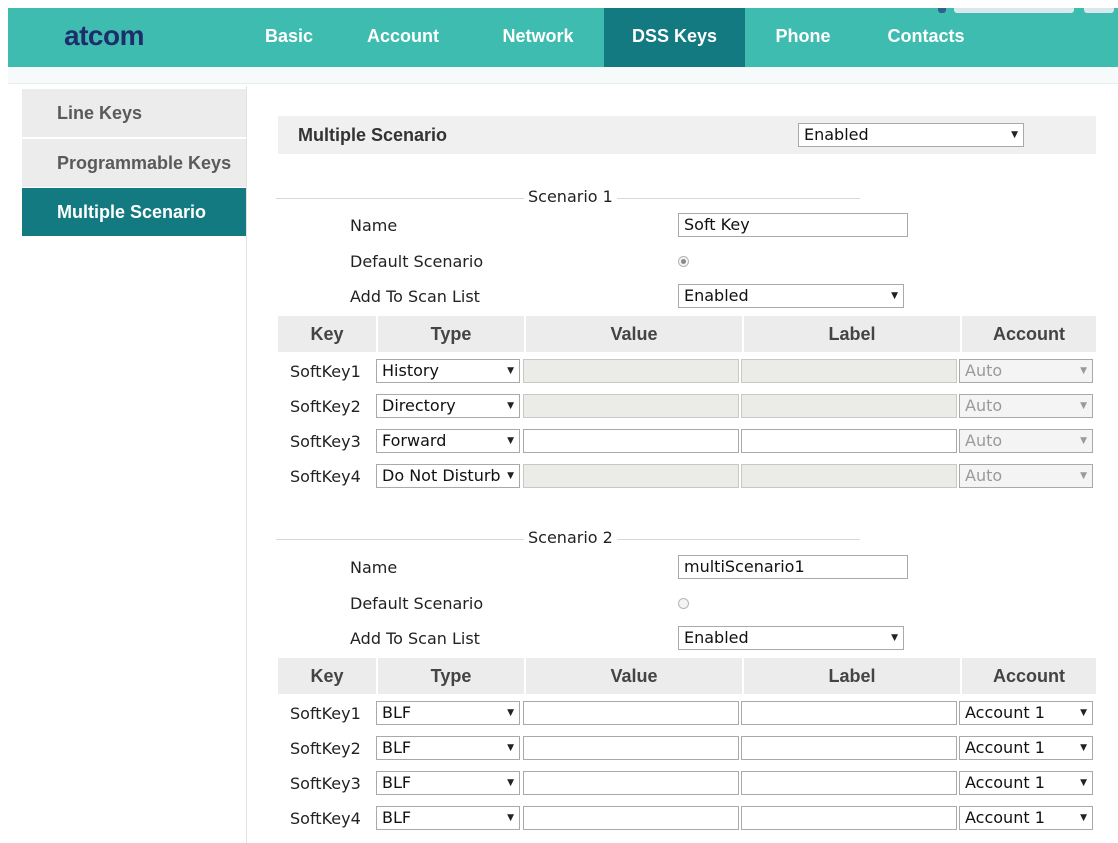 Image resolution: width=1118 pixels, height=843 pixels. Describe the element at coordinates (448, 441) in the screenshot. I see `row-type-select: Forward ▼` at that location.